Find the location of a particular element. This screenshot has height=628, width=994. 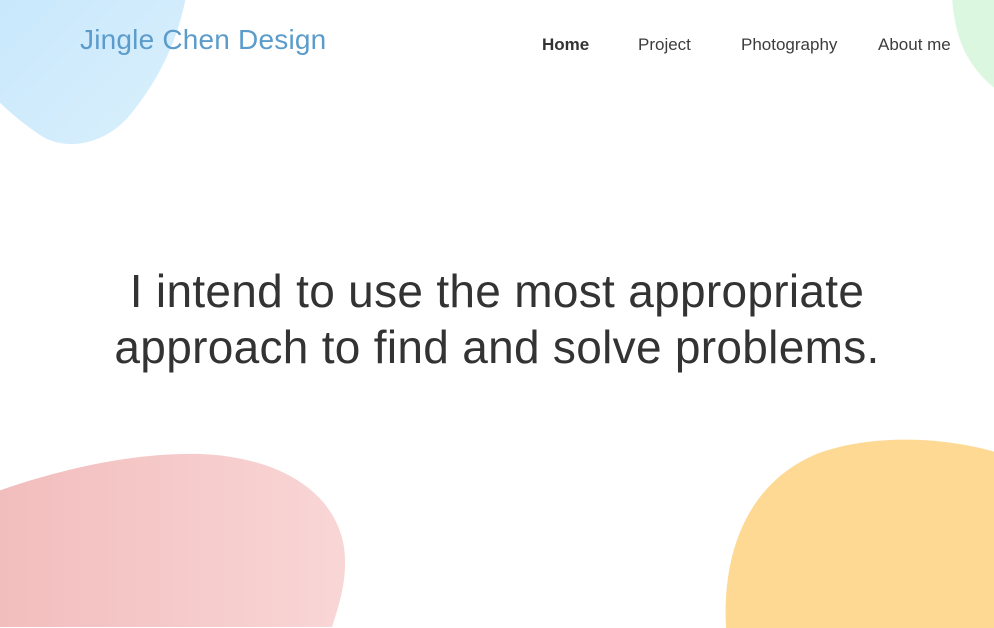

decorative-blob-pink is located at coordinates (173, 540).